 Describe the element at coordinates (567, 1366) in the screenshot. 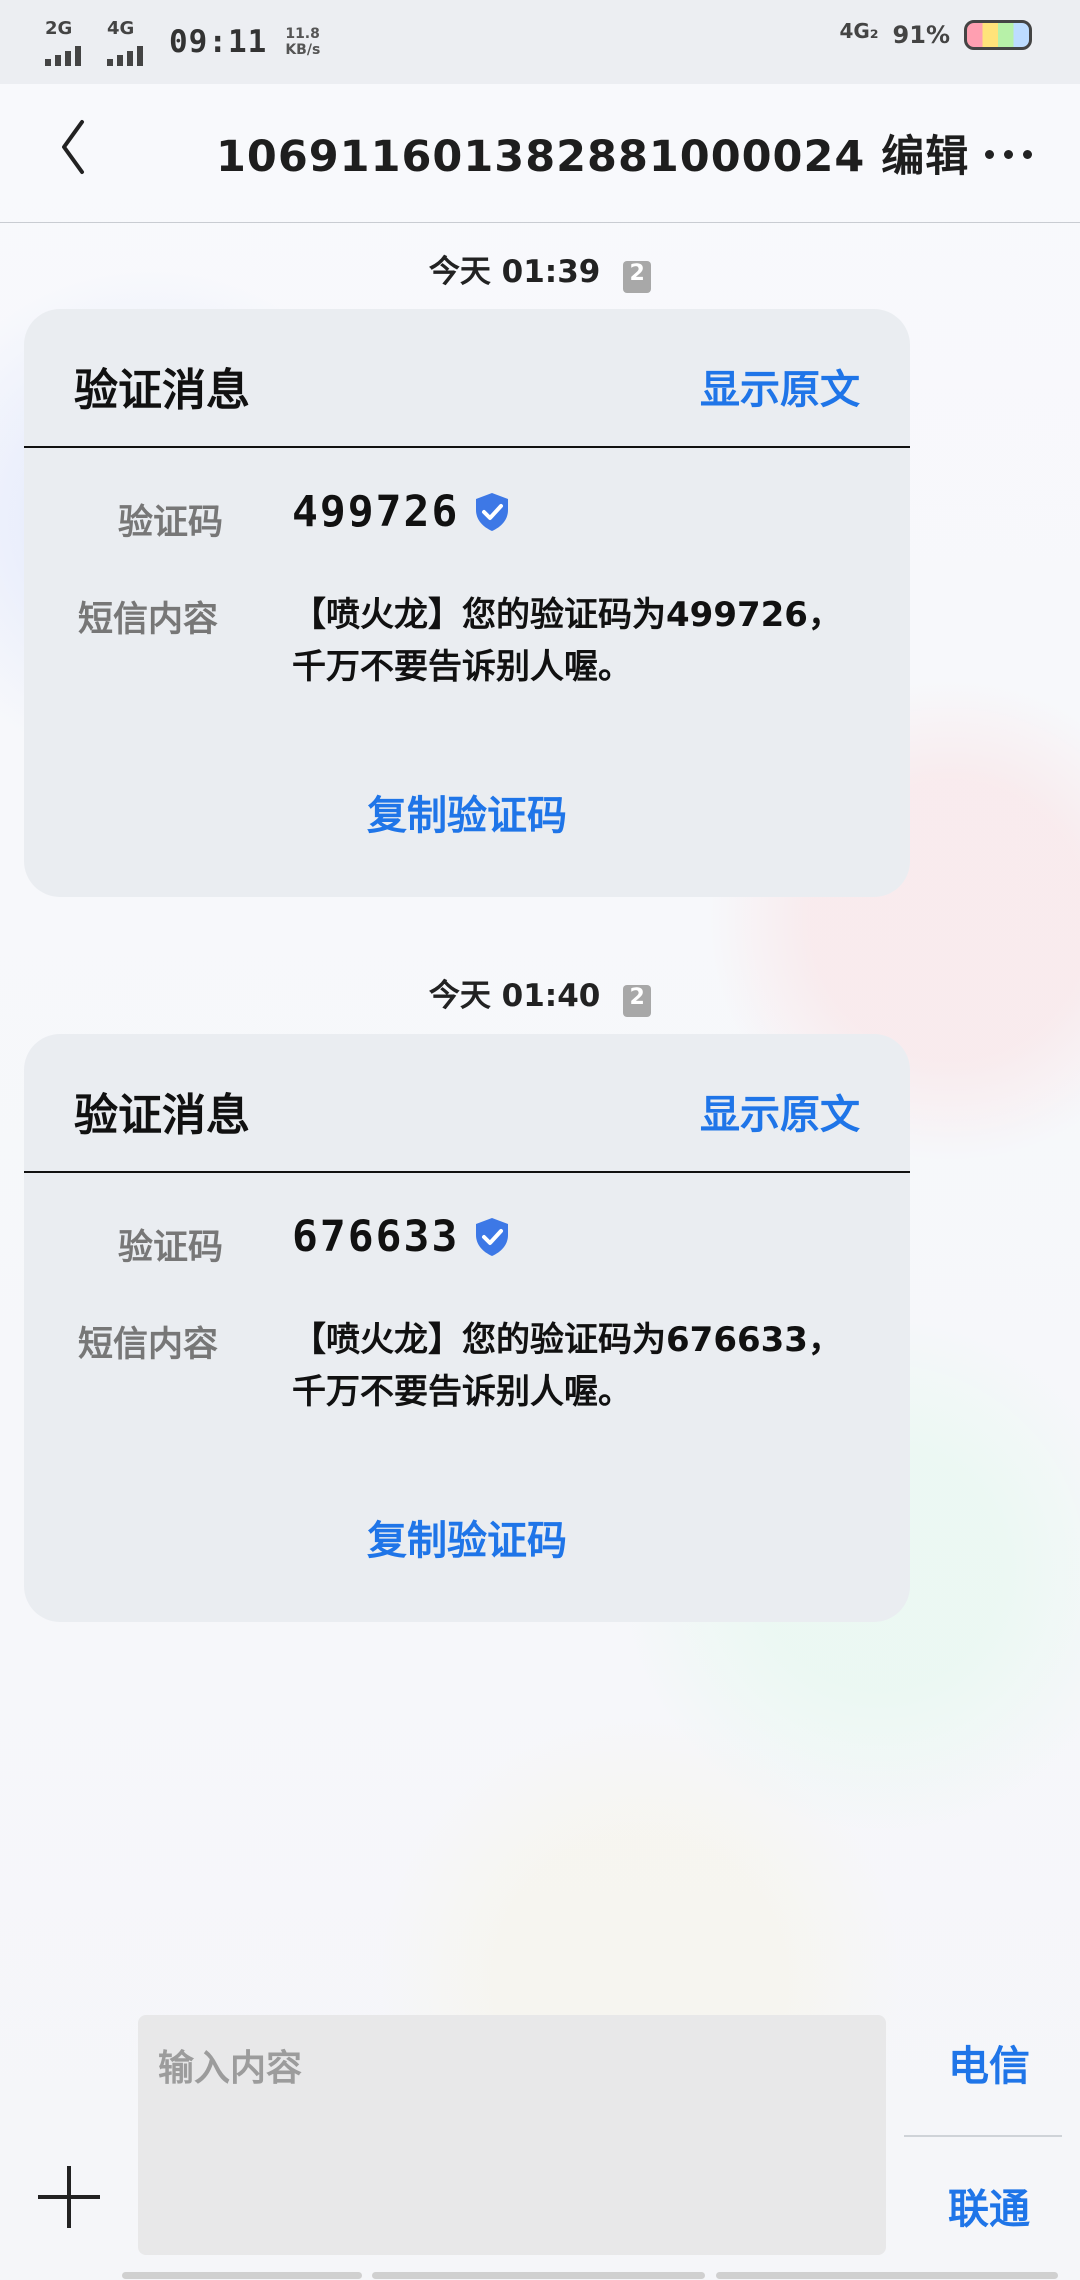

I see `sms-content-text: 【喷火龙】您的验证码为676633，千万不要告诉别人喔。` at that location.